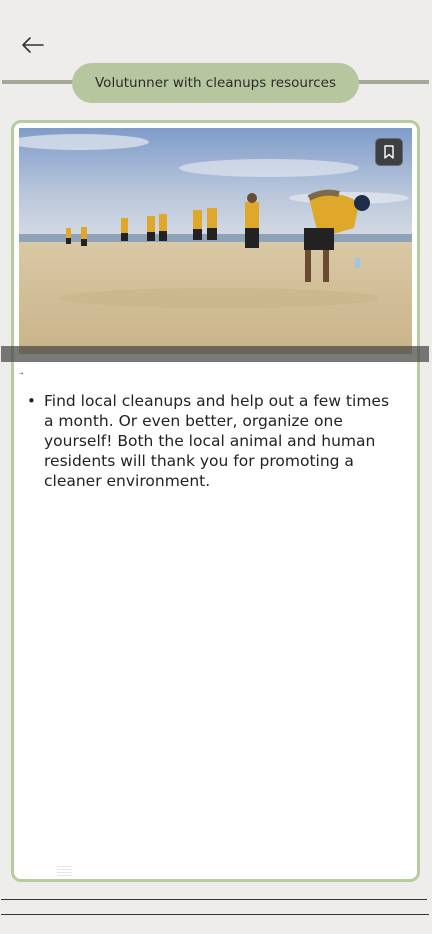  What do you see at coordinates (64, 871) in the screenshot?
I see `resize-handle` at bounding box center [64, 871].